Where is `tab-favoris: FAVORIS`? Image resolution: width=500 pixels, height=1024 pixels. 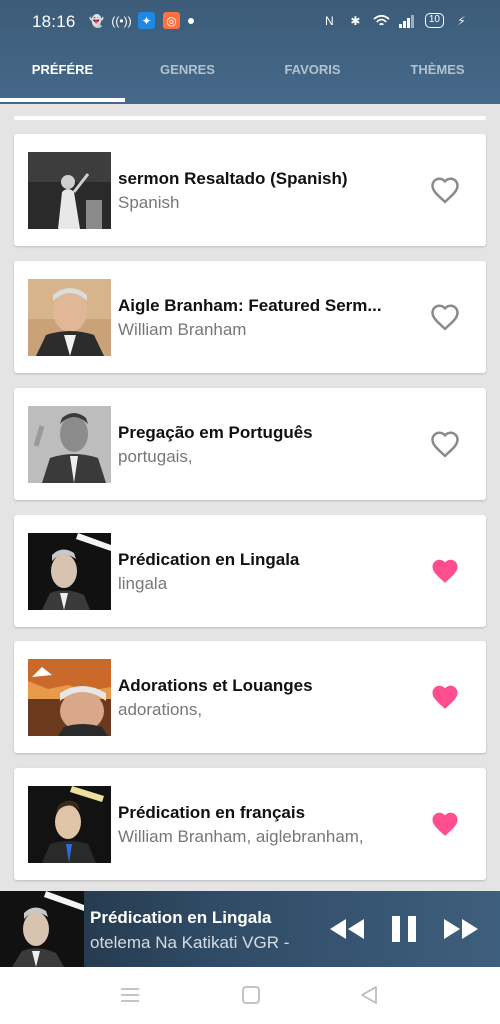 tab-favoris: FAVORIS is located at coordinates (312, 78).